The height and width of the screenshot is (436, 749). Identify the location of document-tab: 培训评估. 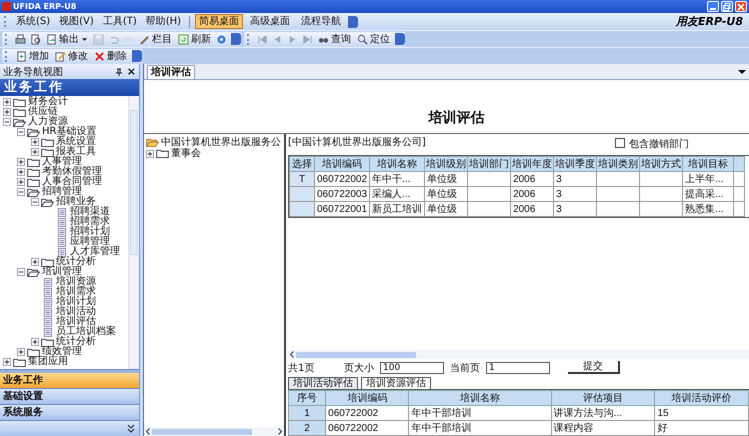
(171, 72).